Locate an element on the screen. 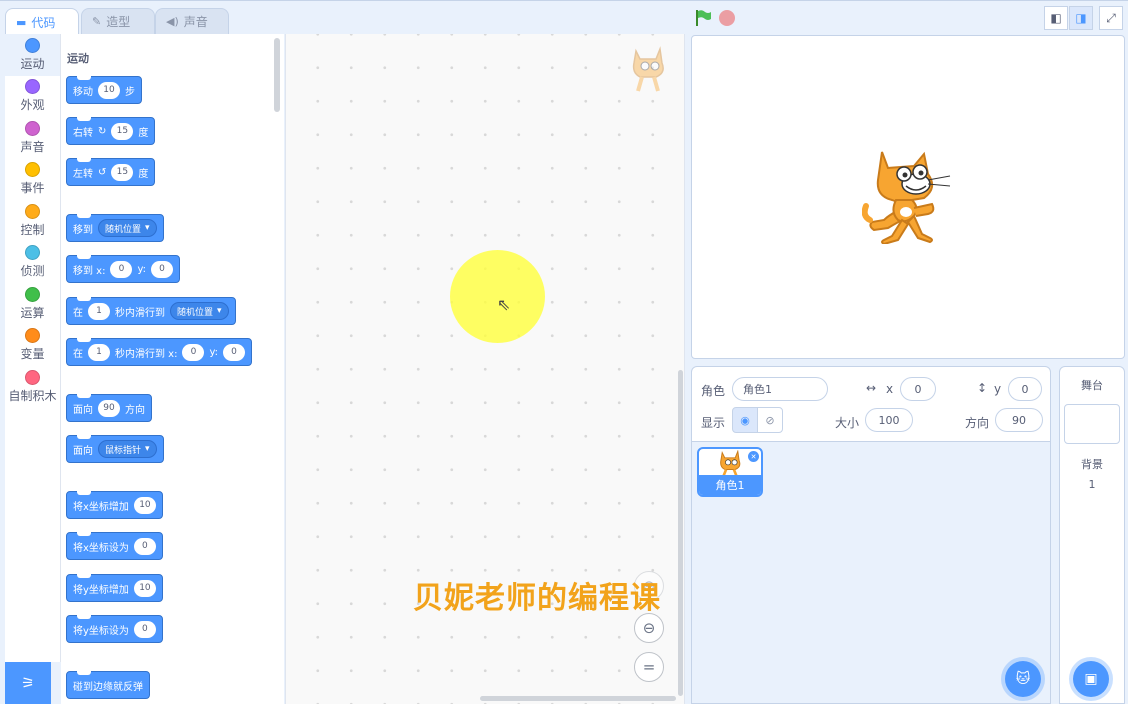 This screenshot has width=1128, height=704. steps-input: 10 is located at coordinates (109, 90).